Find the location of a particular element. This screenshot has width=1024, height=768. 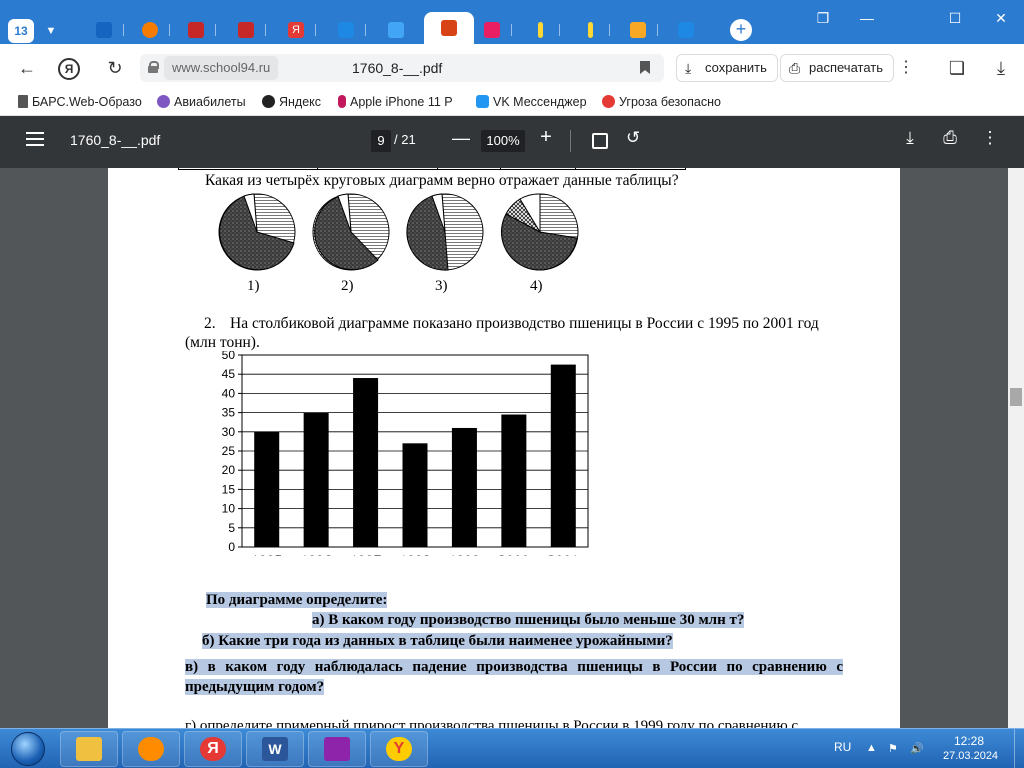

volume-icon: 🔊 is located at coordinates (917, 749).